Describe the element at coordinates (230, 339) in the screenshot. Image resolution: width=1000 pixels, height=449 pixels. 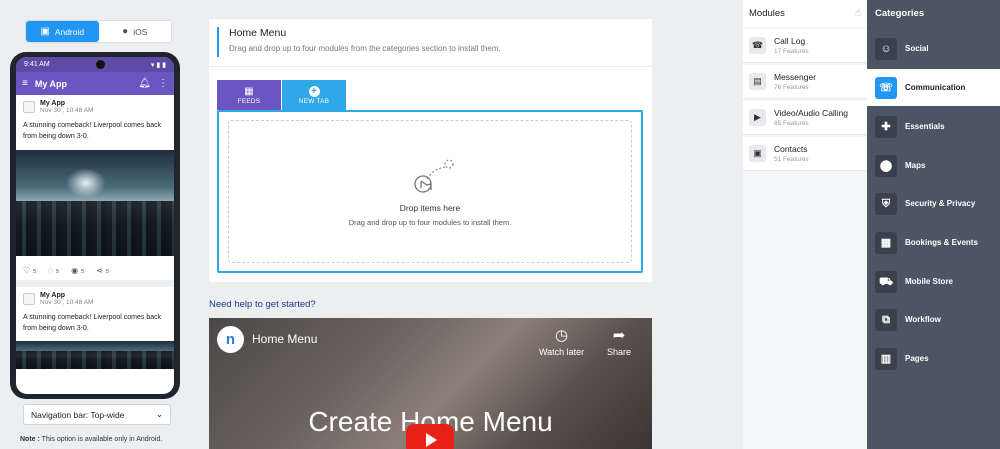
I see `channel-logo-icon: n` at that location.